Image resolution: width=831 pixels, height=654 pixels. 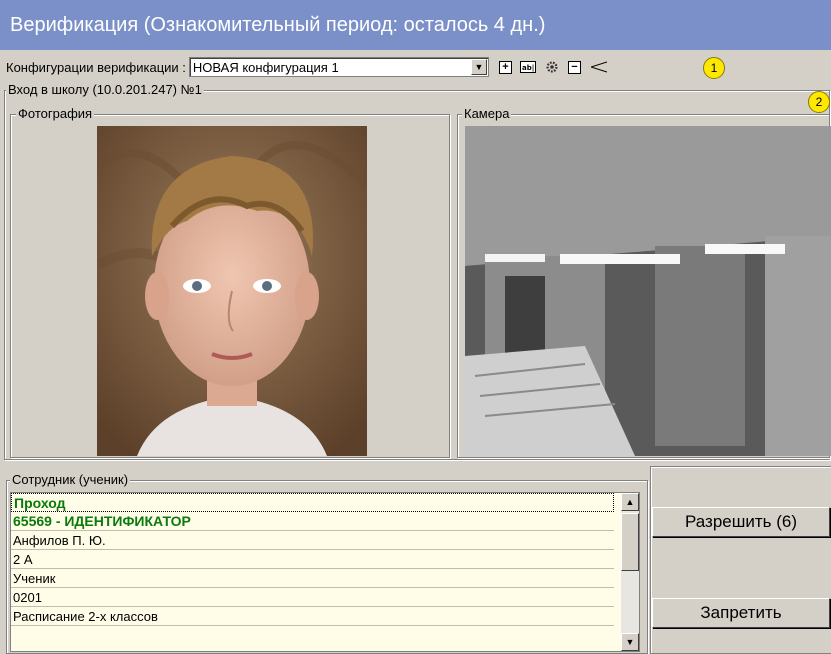 What do you see at coordinates (312, 540) in the screenshot?
I see `list-item: Анфилов П. Ю.` at bounding box center [312, 540].